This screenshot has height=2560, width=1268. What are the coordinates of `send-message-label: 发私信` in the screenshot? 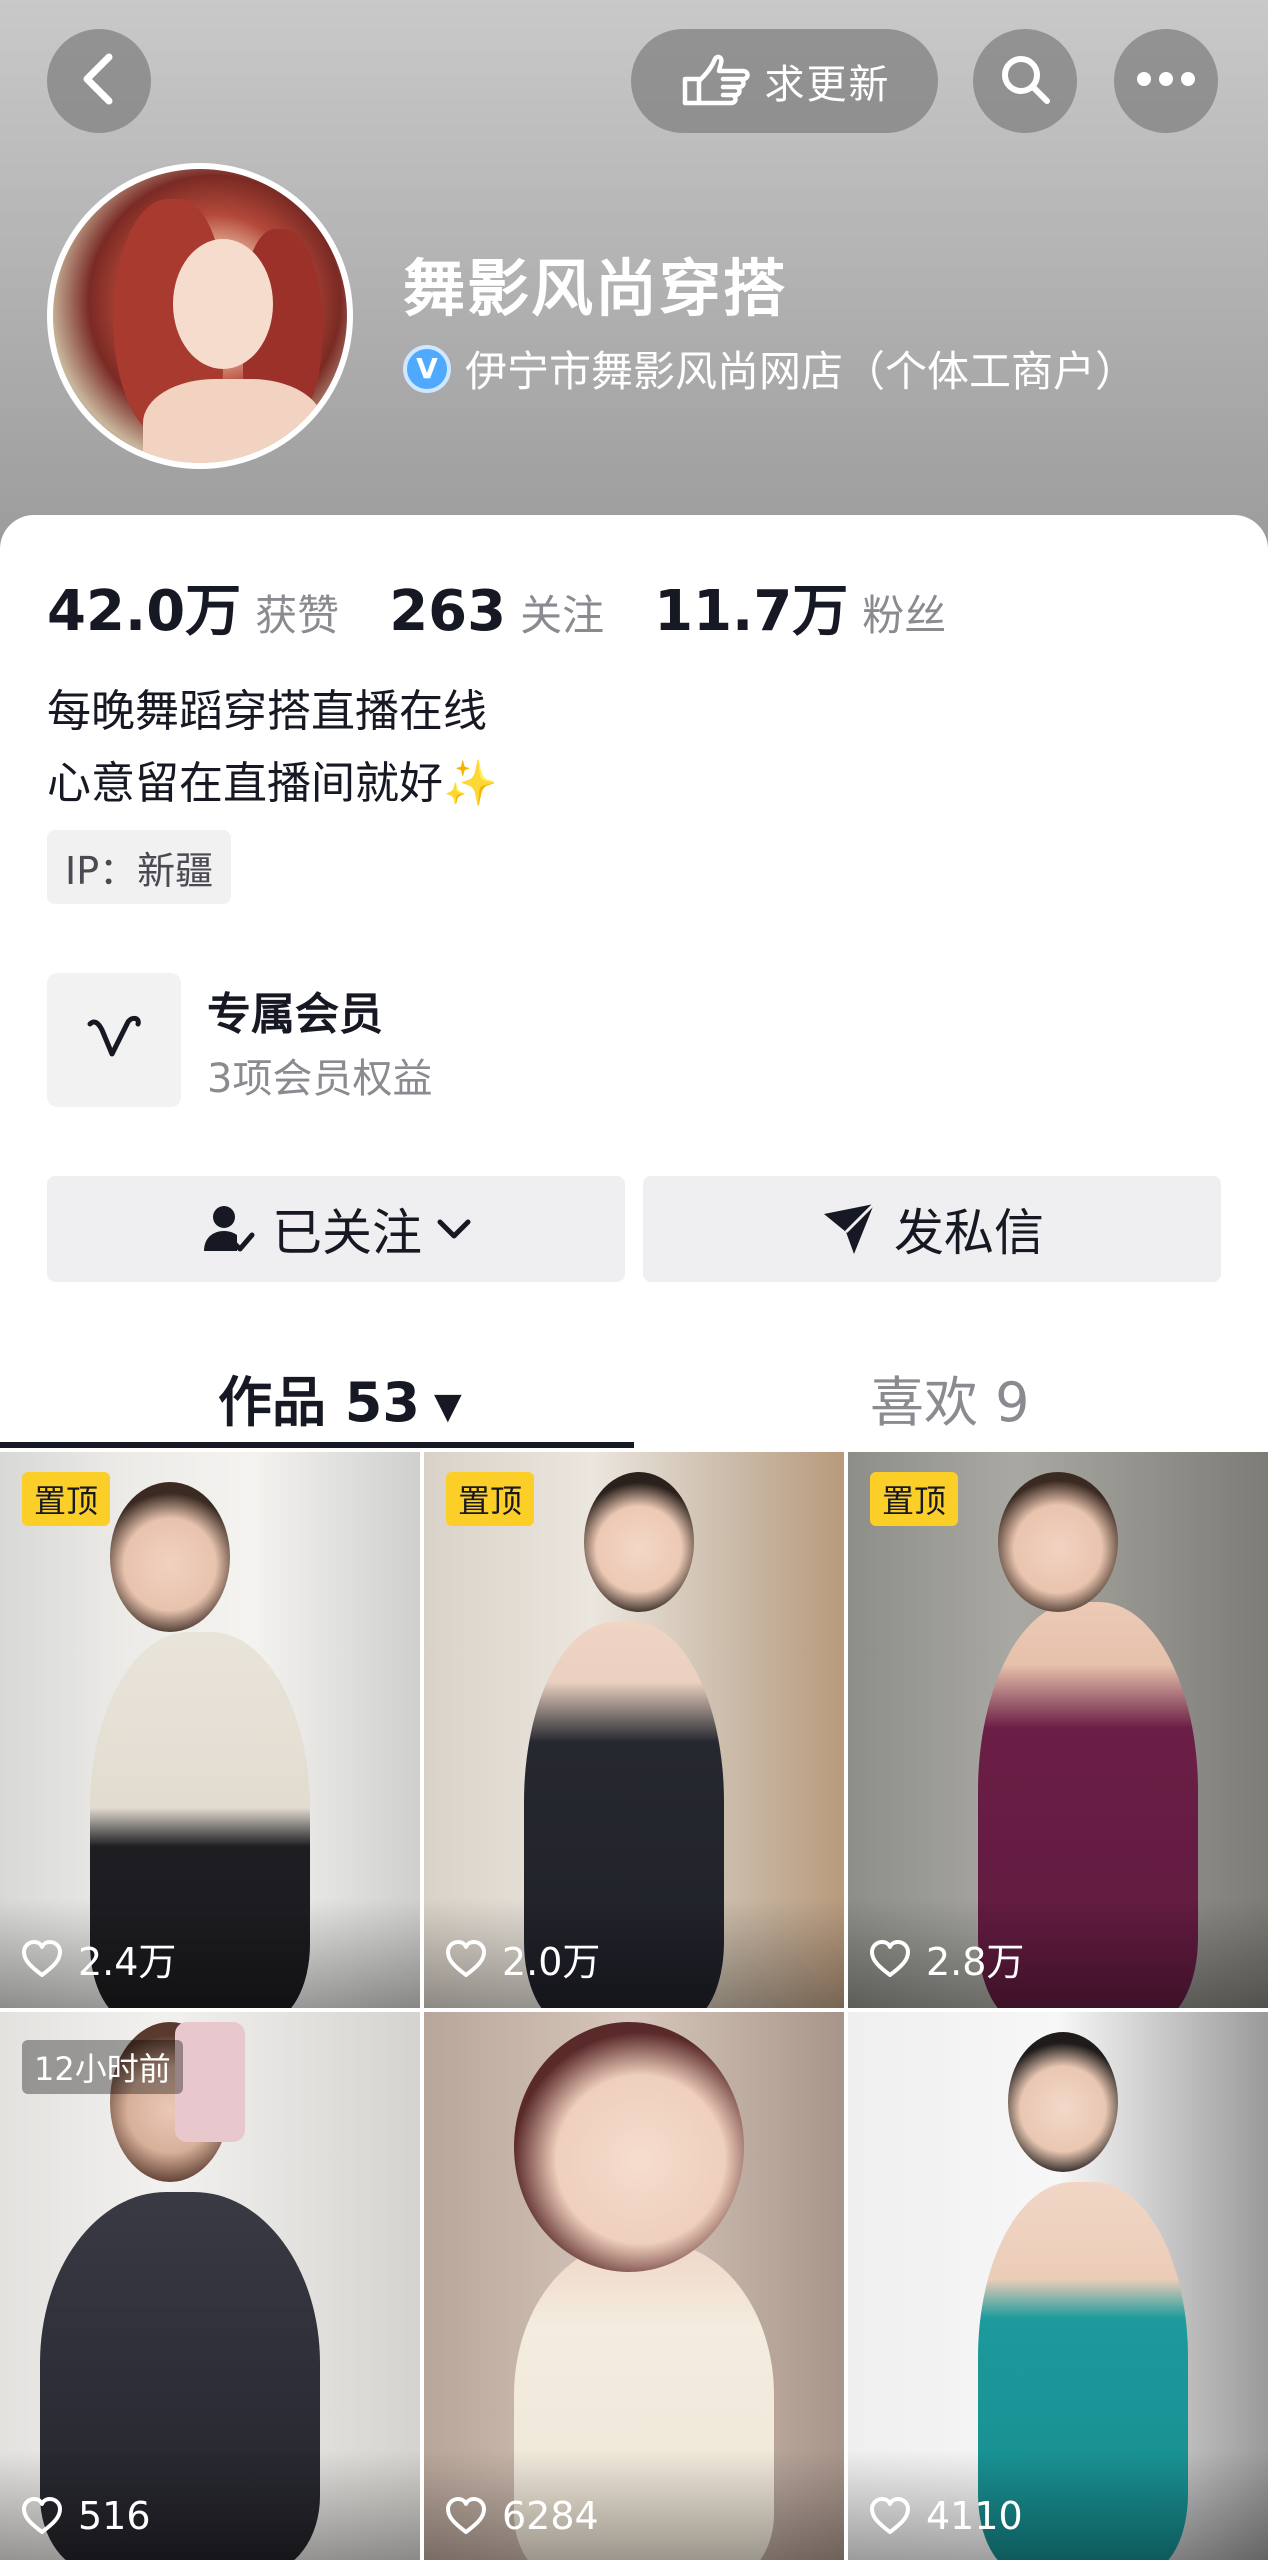 It's located at (969, 1233).